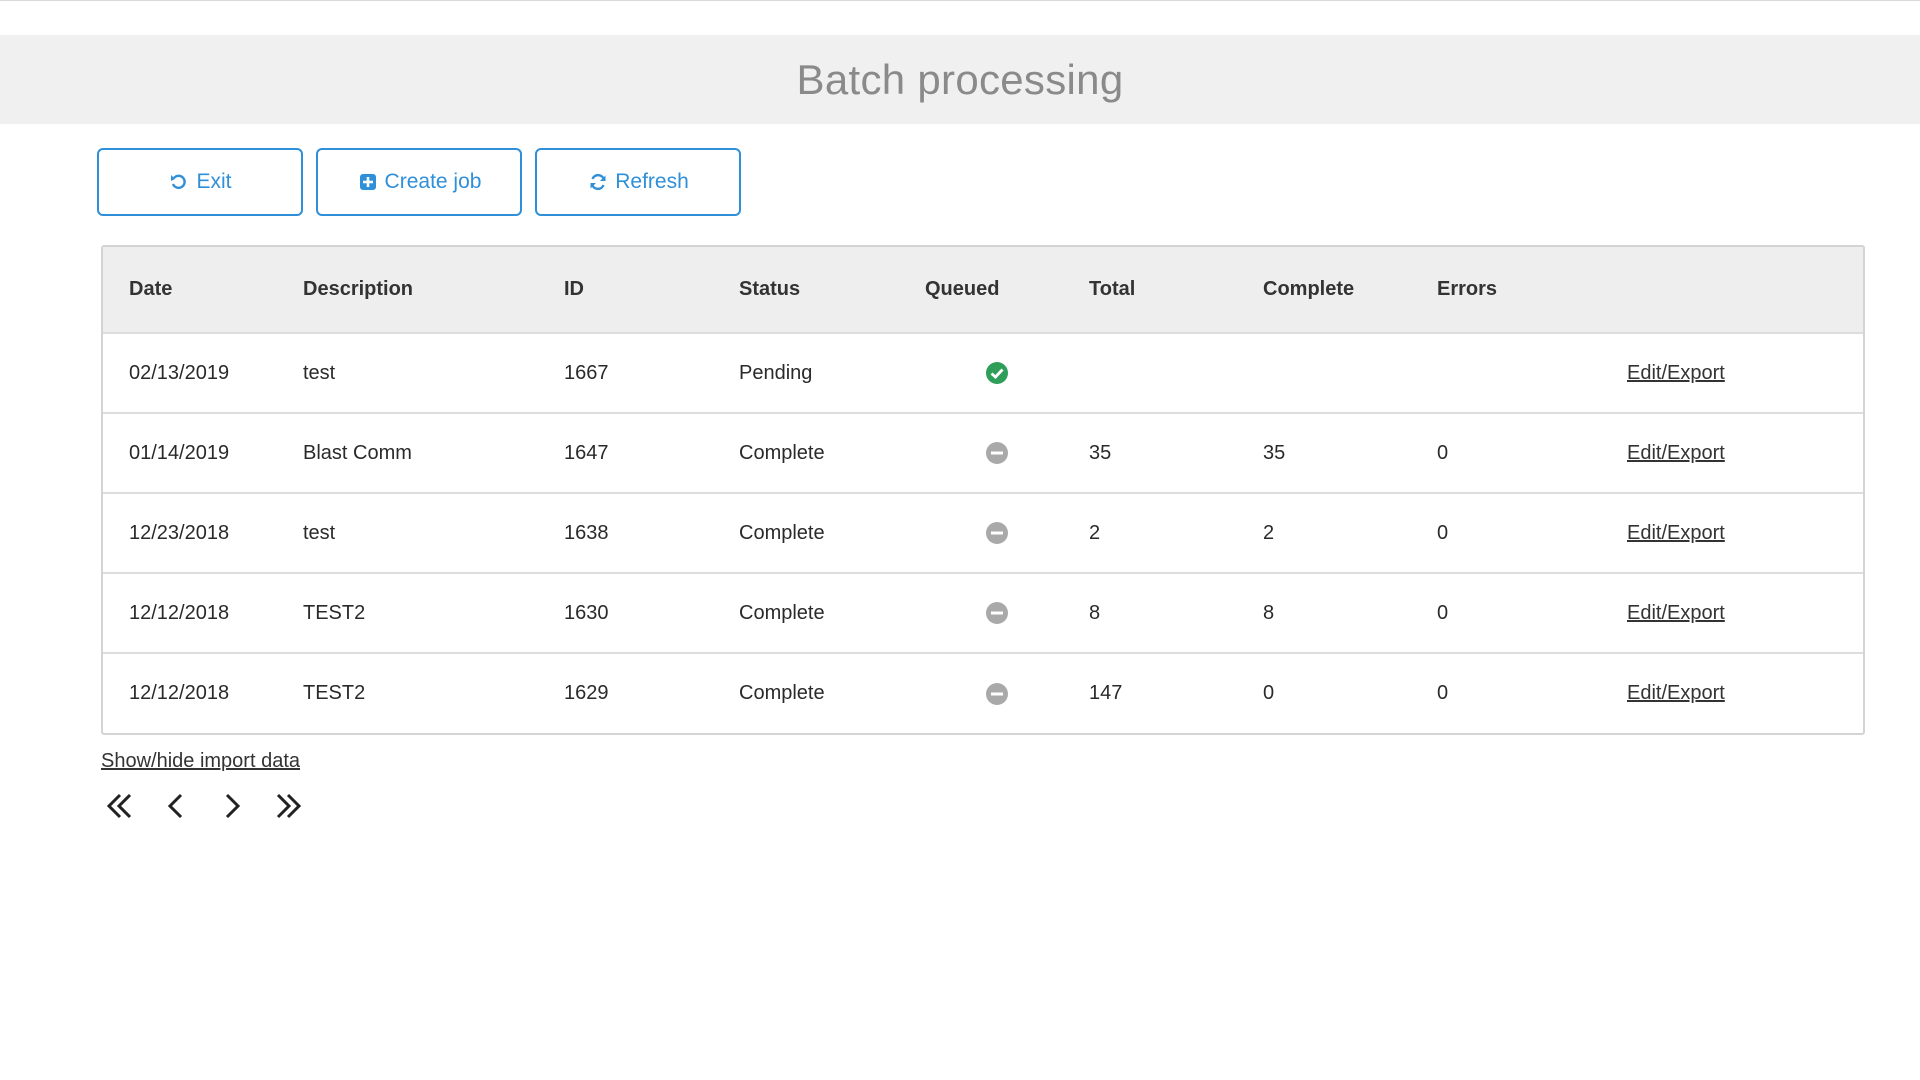  What do you see at coordinates (179, 182) in the screenshot?
I see `undo-icon` at bounding box center [179, 182].